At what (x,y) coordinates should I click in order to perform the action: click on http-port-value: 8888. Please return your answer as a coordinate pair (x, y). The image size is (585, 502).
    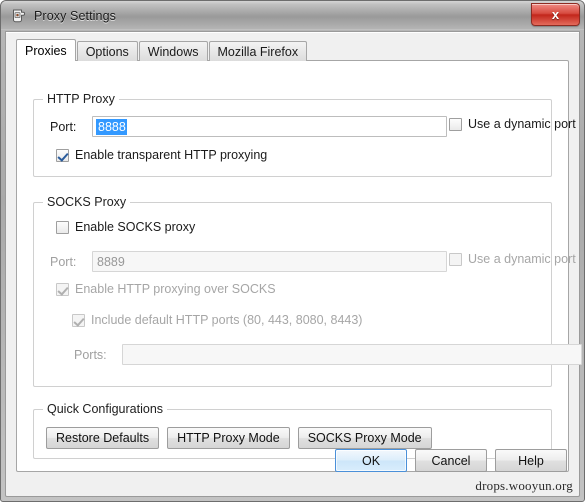
    Looking at the image, I should click on (111, 126).